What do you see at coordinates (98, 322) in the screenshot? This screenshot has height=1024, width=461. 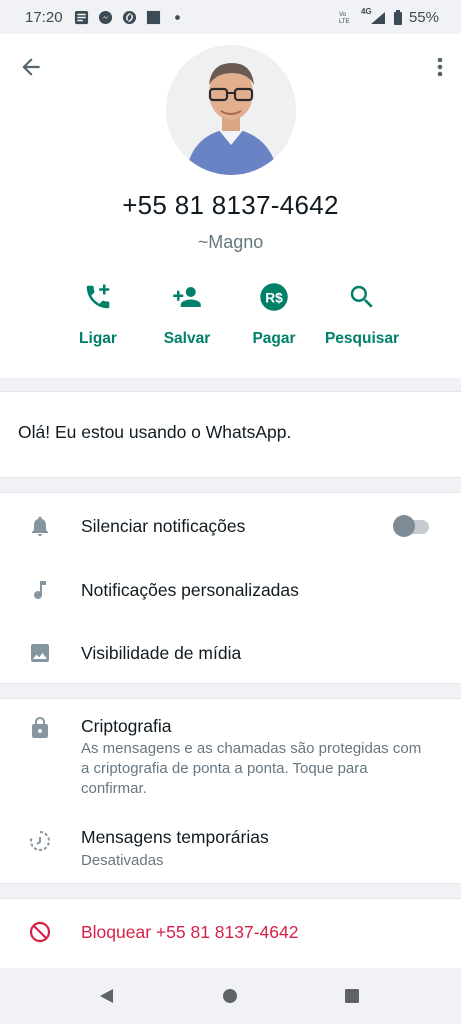 I see `call-button: Ligar` at bounding box center [98, 322].